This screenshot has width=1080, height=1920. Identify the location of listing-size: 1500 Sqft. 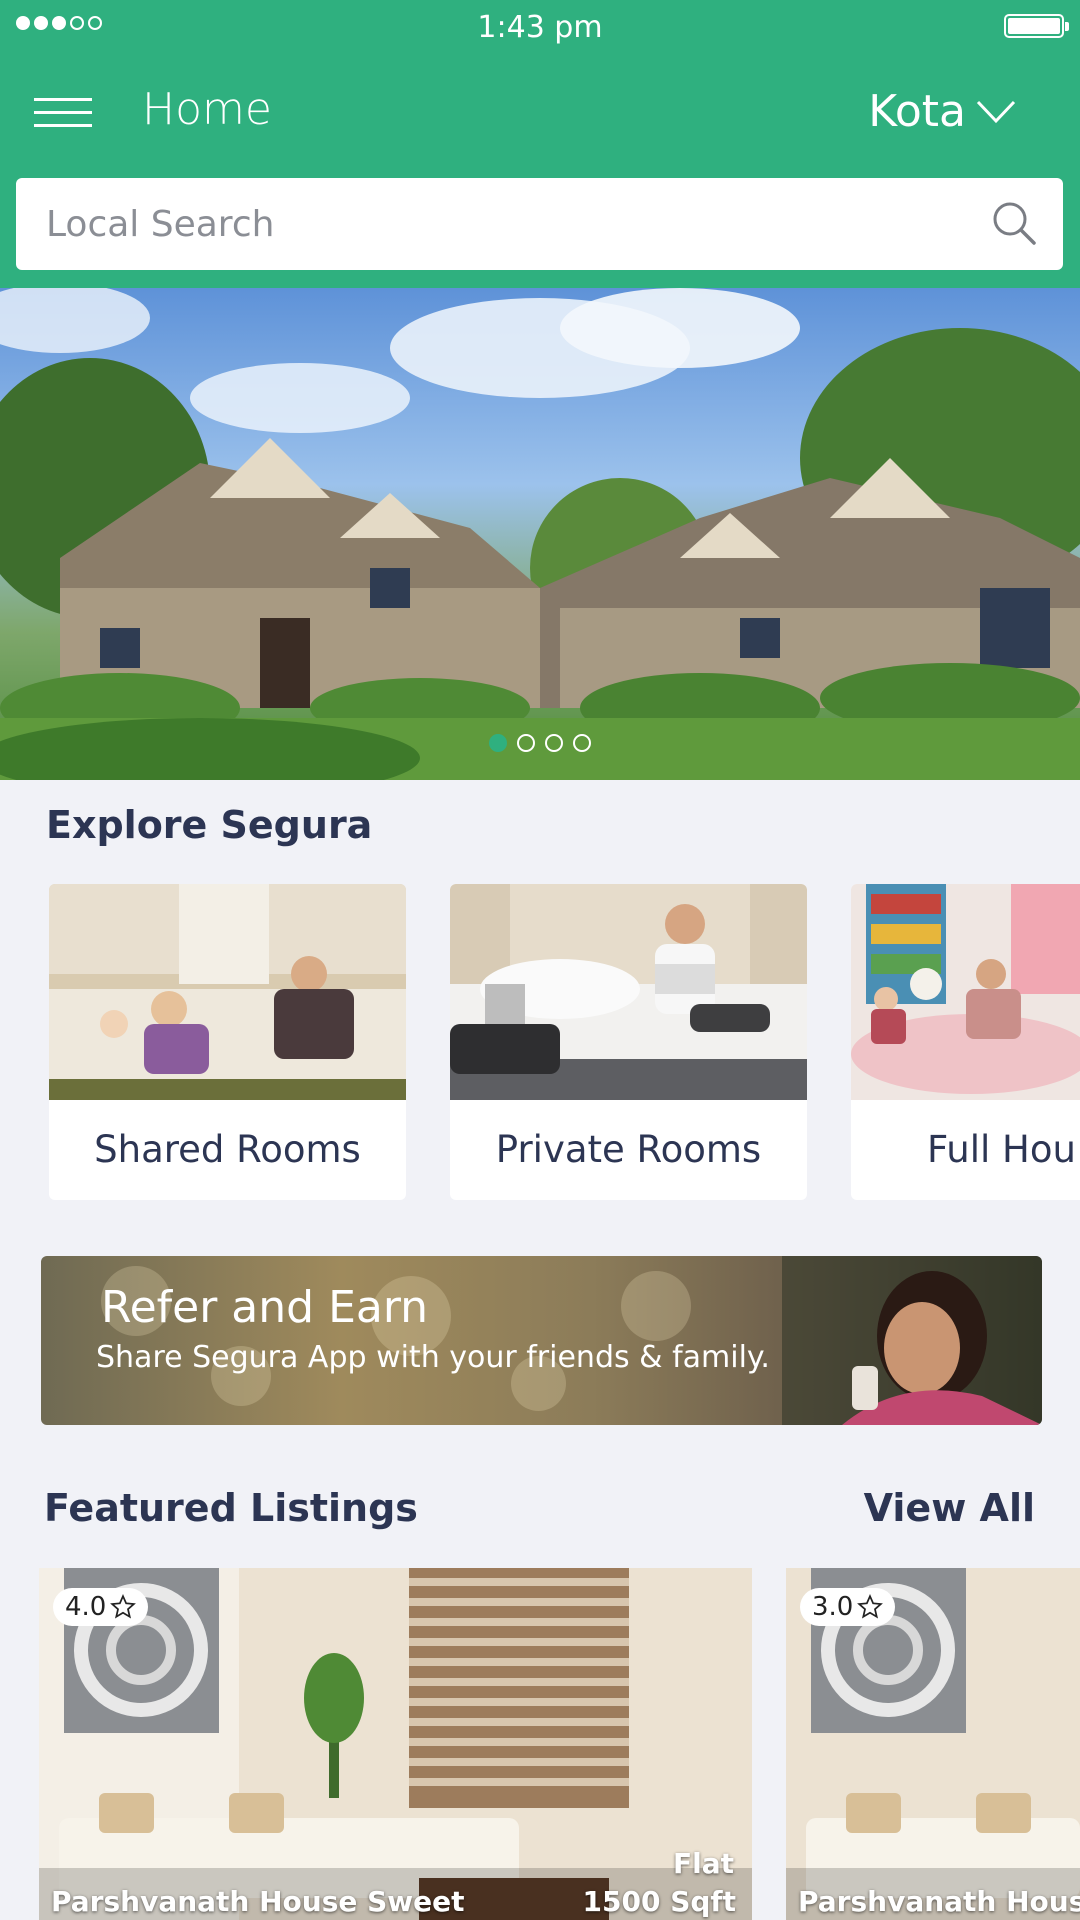
(659, 1901).